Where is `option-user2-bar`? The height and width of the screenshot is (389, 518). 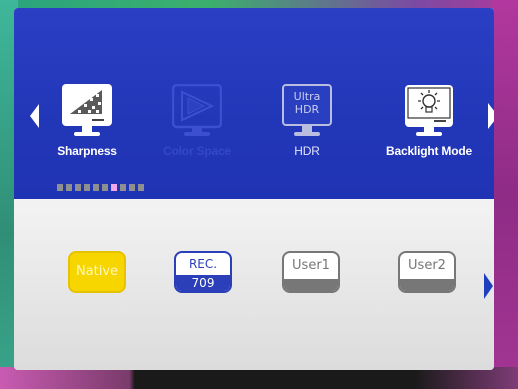 option-user2-bar is located at coordinates (427, 285).